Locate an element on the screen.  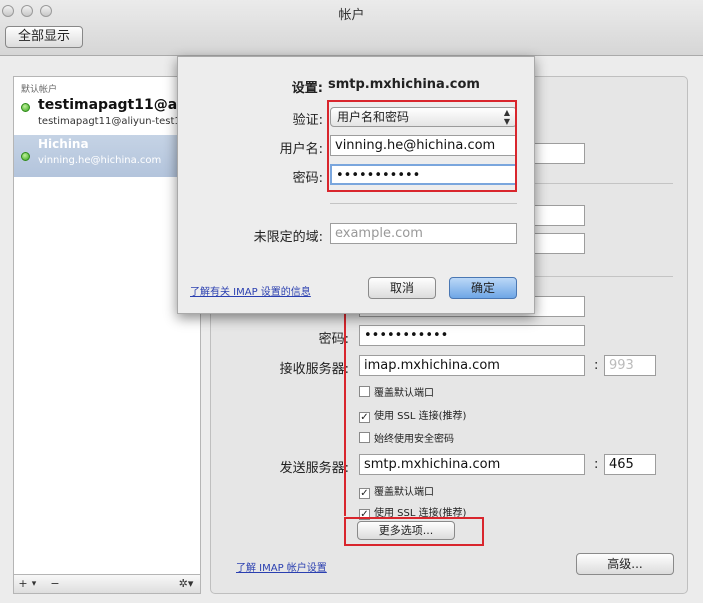
account-list-toolbar: + ▾ − ✲▾ is located at coordinates (107, 584).